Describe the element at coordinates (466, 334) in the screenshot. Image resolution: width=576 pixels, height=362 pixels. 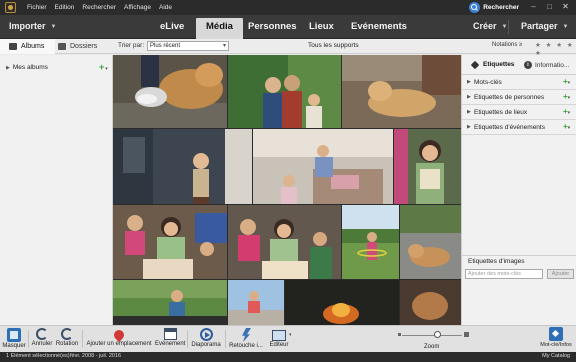
I see `zoom-in-icon` at that location.